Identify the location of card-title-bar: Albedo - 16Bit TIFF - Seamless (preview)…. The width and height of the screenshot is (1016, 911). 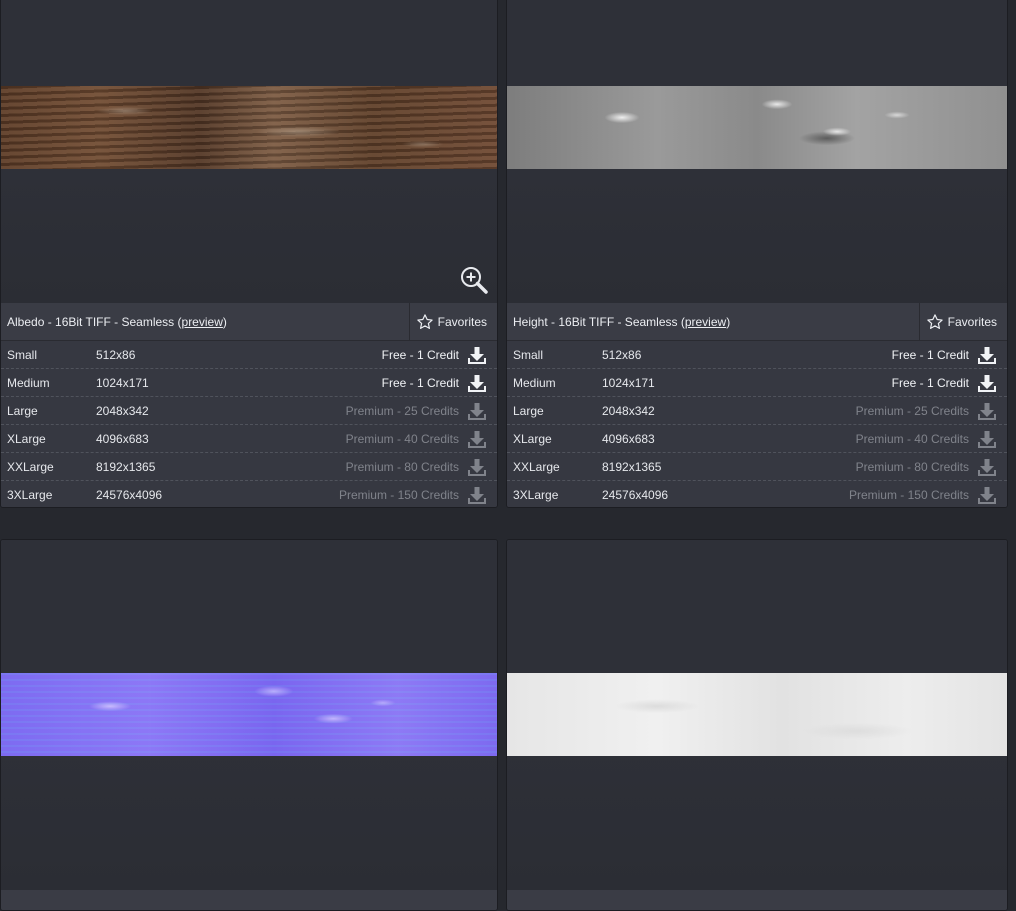
(249, 322).